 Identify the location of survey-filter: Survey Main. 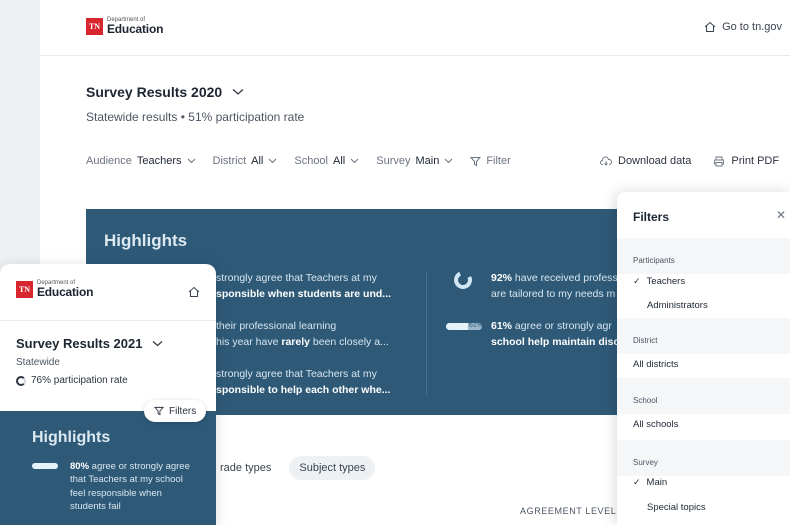
(414, 161).